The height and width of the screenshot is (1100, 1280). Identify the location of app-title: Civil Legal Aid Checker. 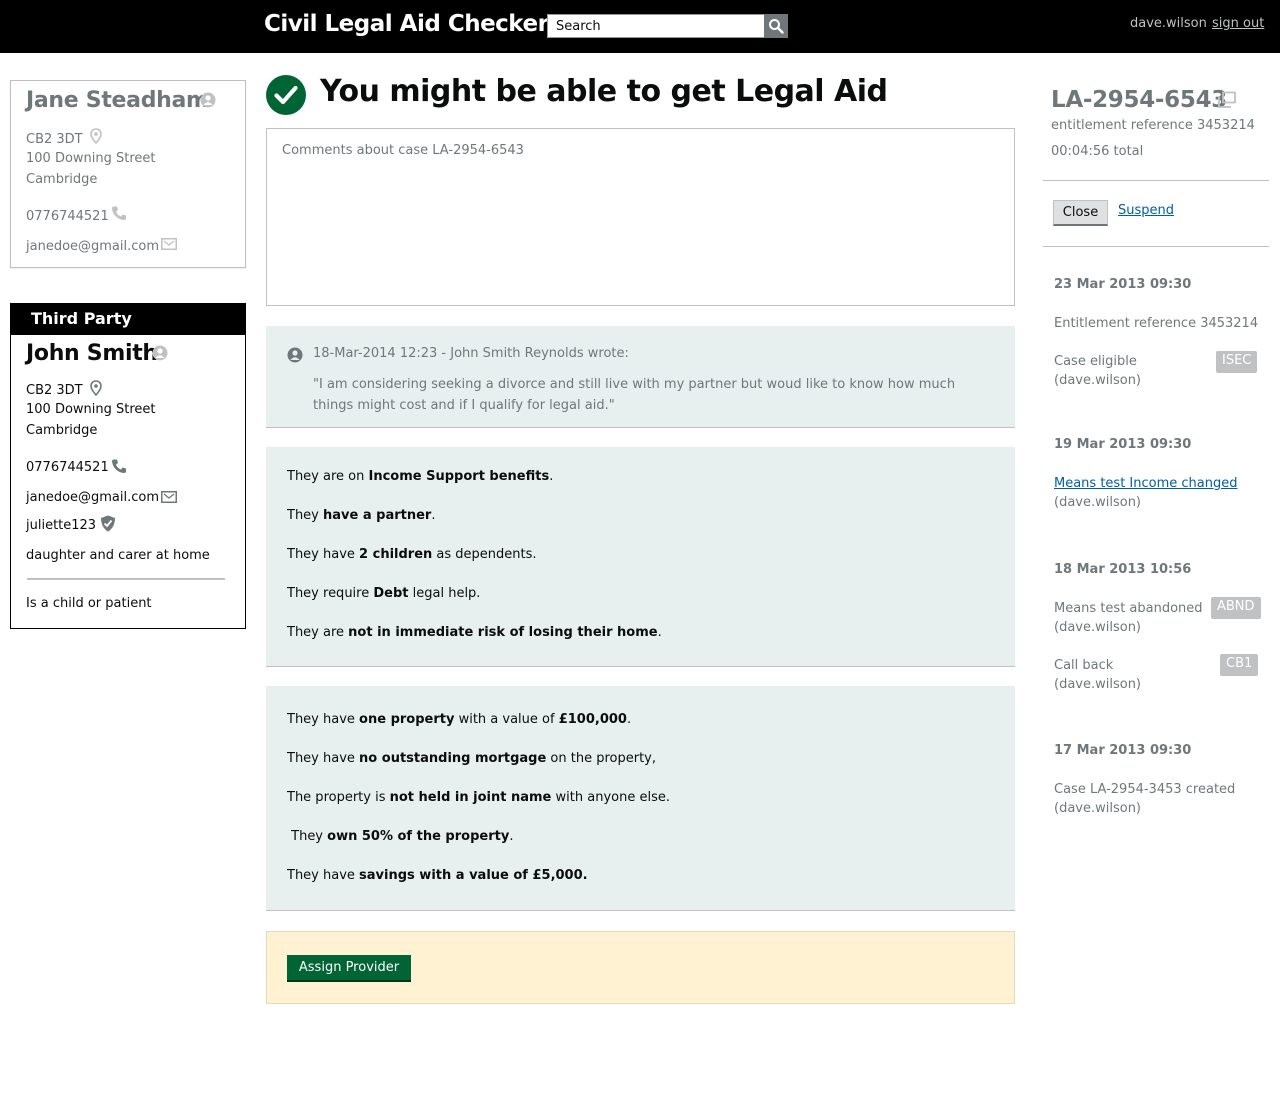
(406, 24).